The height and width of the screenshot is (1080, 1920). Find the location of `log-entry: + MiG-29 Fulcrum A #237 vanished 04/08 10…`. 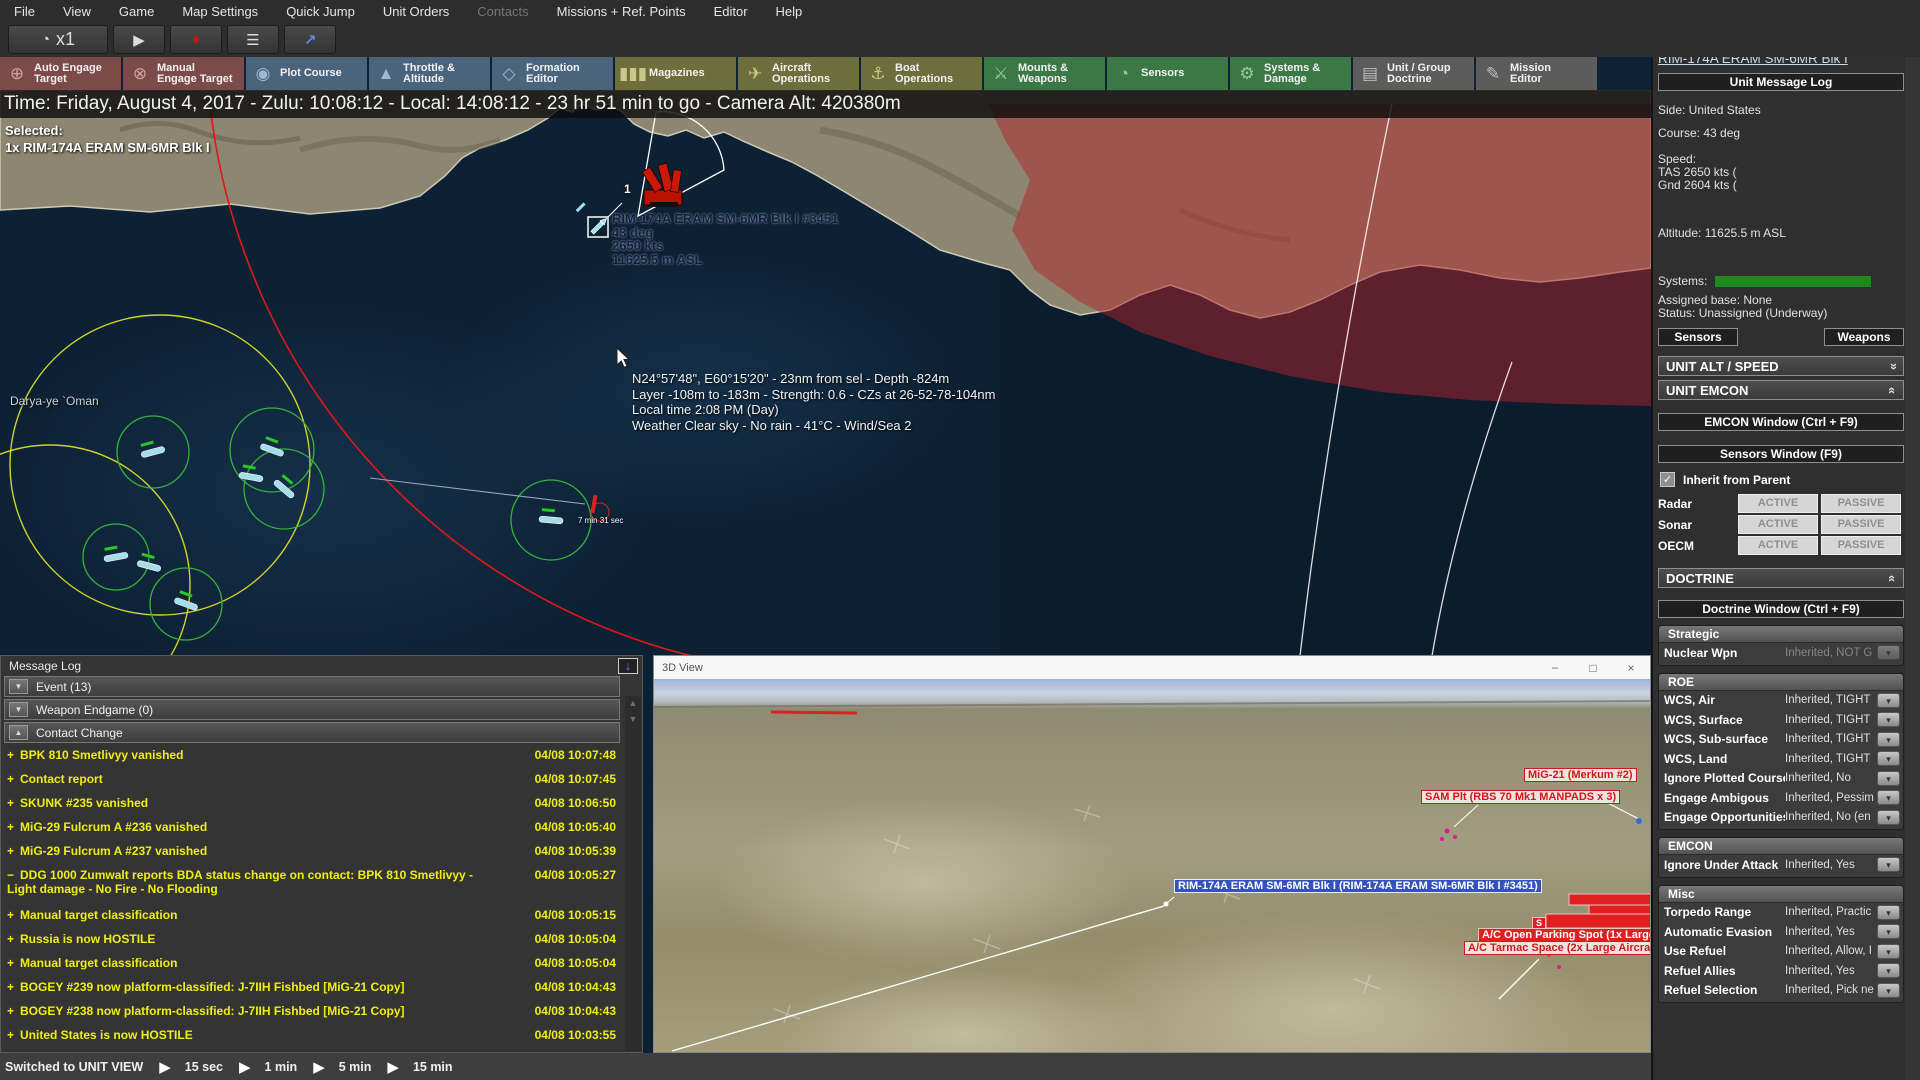

log-entry: + MiG-29 Fulcrum A #237 vanished 04/08 10… is located at coordinates (321, 853).